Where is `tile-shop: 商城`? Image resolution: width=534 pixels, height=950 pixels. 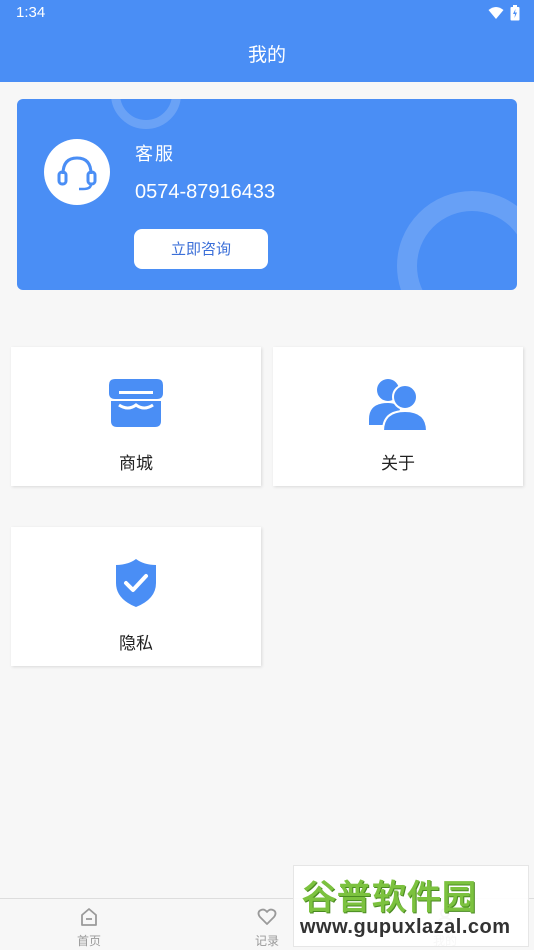 tile-shop: 商城 is located at coordinates (136, 416).